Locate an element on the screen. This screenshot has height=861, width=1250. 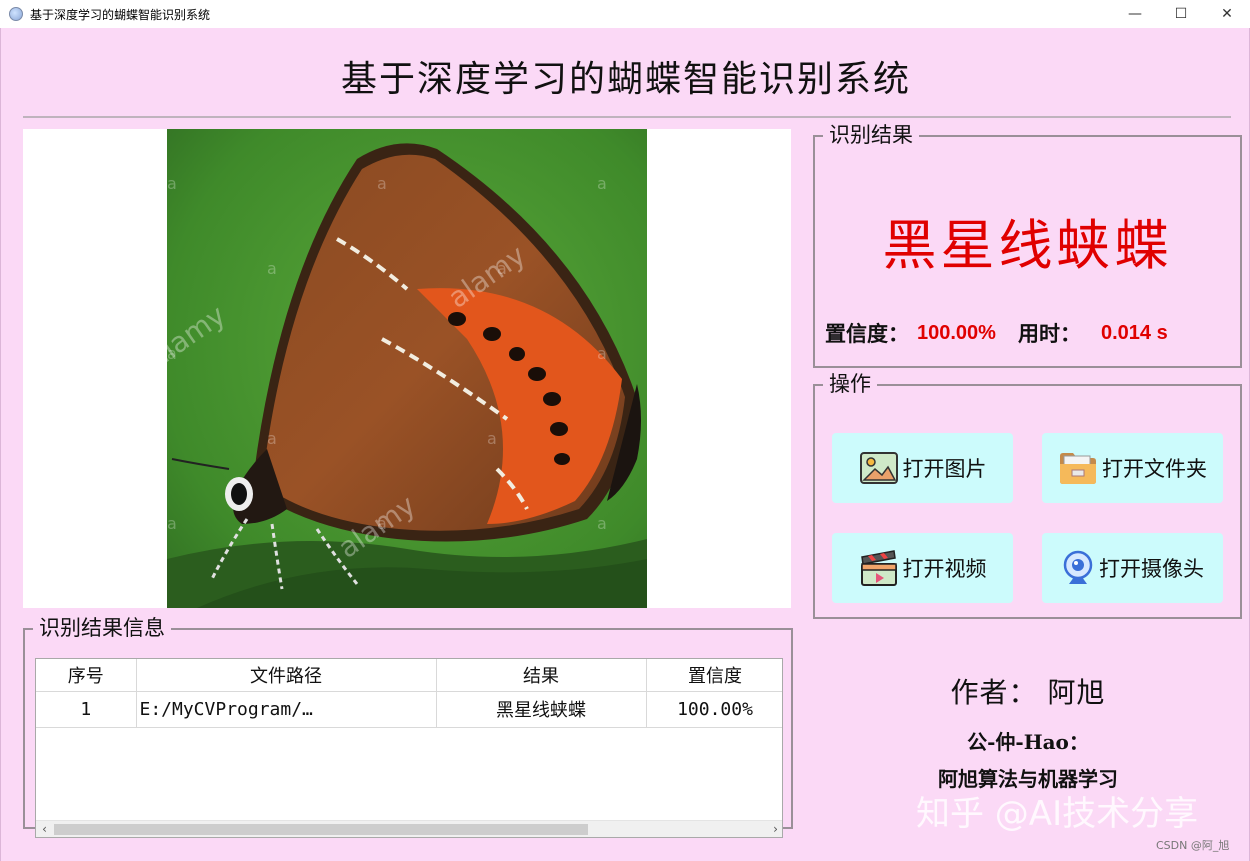
window-title: 基于深度学习的蝴蝶智能识别系统 is located at coordinates (120, 14).